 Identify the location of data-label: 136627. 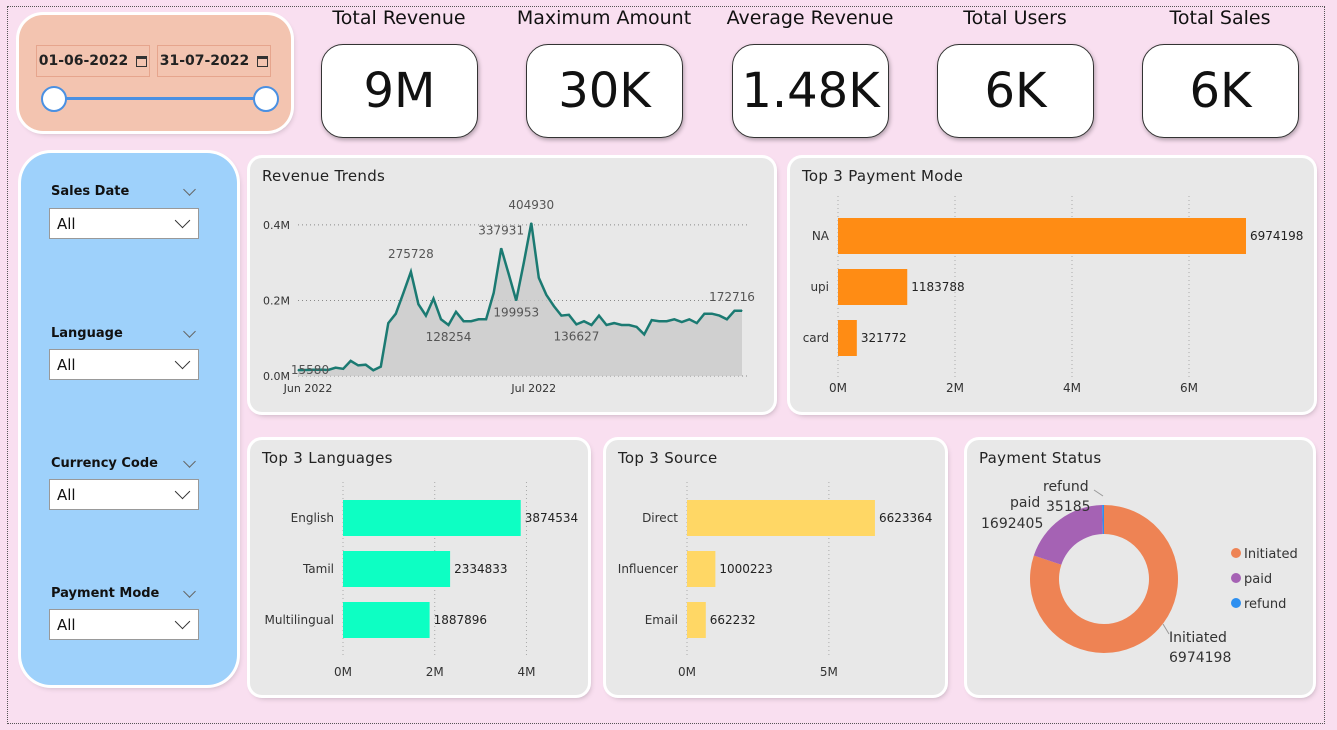
(577, 336).